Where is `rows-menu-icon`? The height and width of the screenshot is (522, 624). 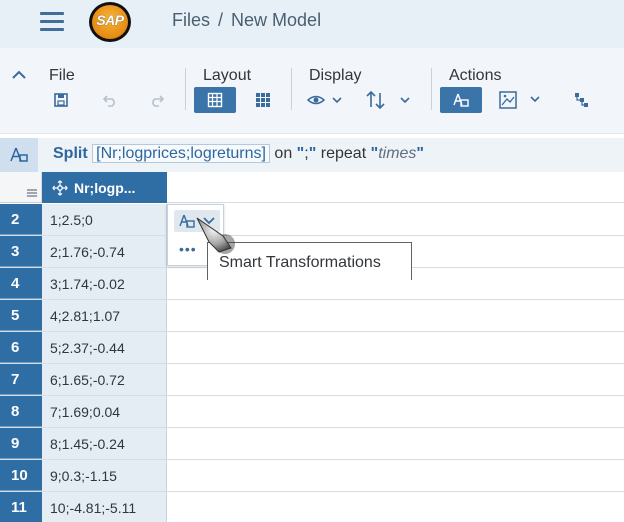 rows-menu-icon is located at coordinates (32, 193).